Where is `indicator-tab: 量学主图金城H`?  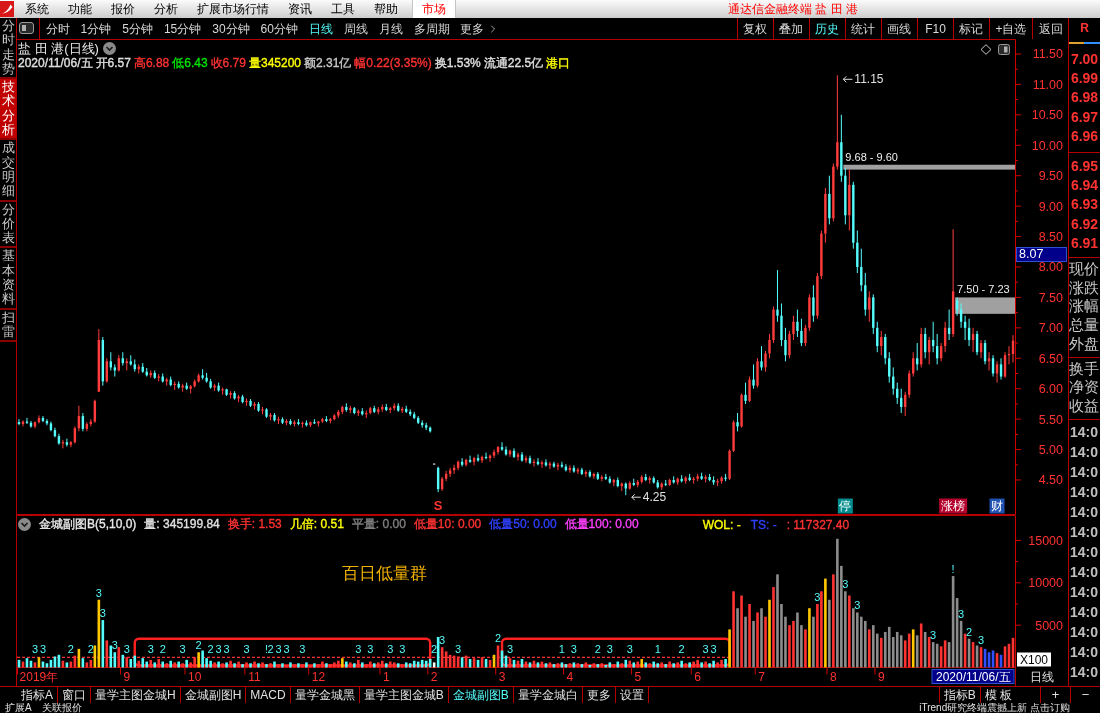 indicator-tab: 量学主图金城H is located at coordinates (136, 695).